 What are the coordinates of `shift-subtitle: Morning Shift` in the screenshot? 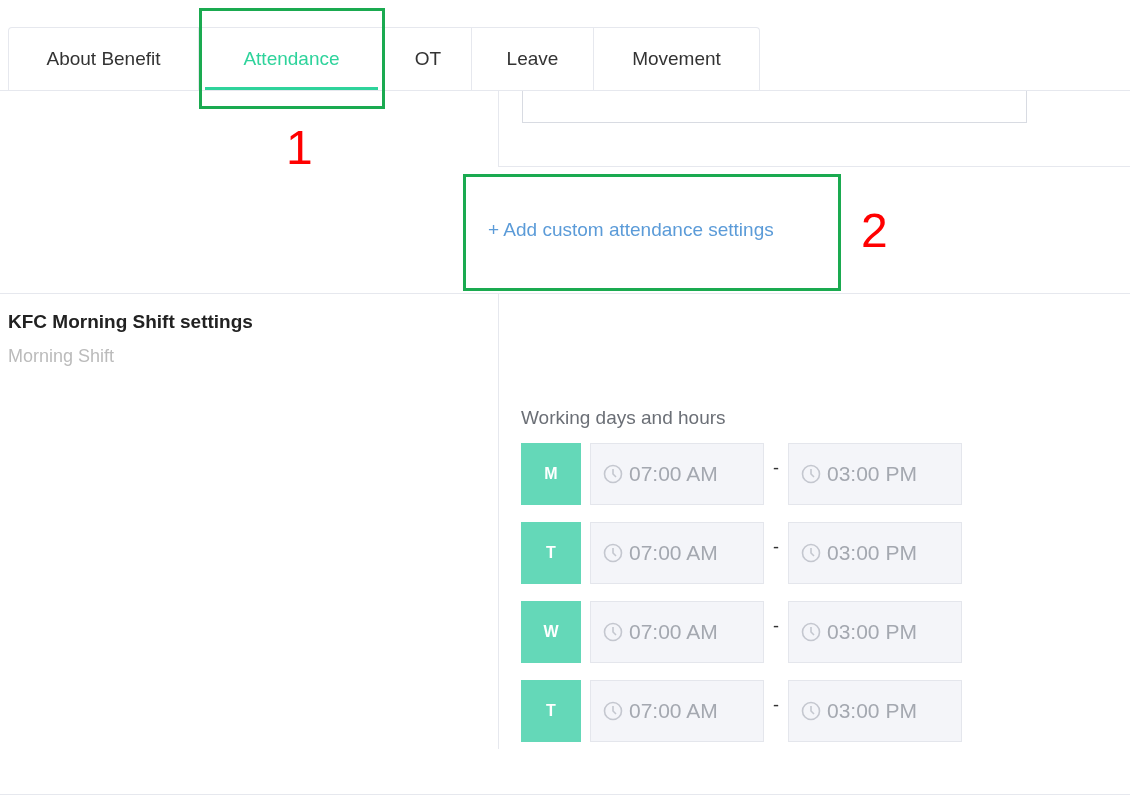 It's located at (62, 356).